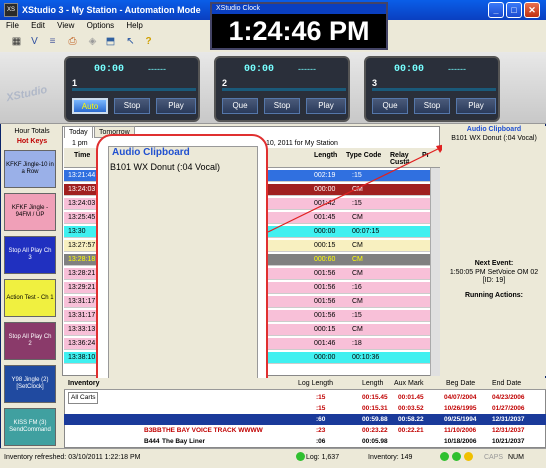 The image size is (546, 468). What do you see at coordinates (30, 169) in the screenshot?
I see `hot-key-button: KFKF Jingle-10 in a Row` at bounding box center [30, 169].